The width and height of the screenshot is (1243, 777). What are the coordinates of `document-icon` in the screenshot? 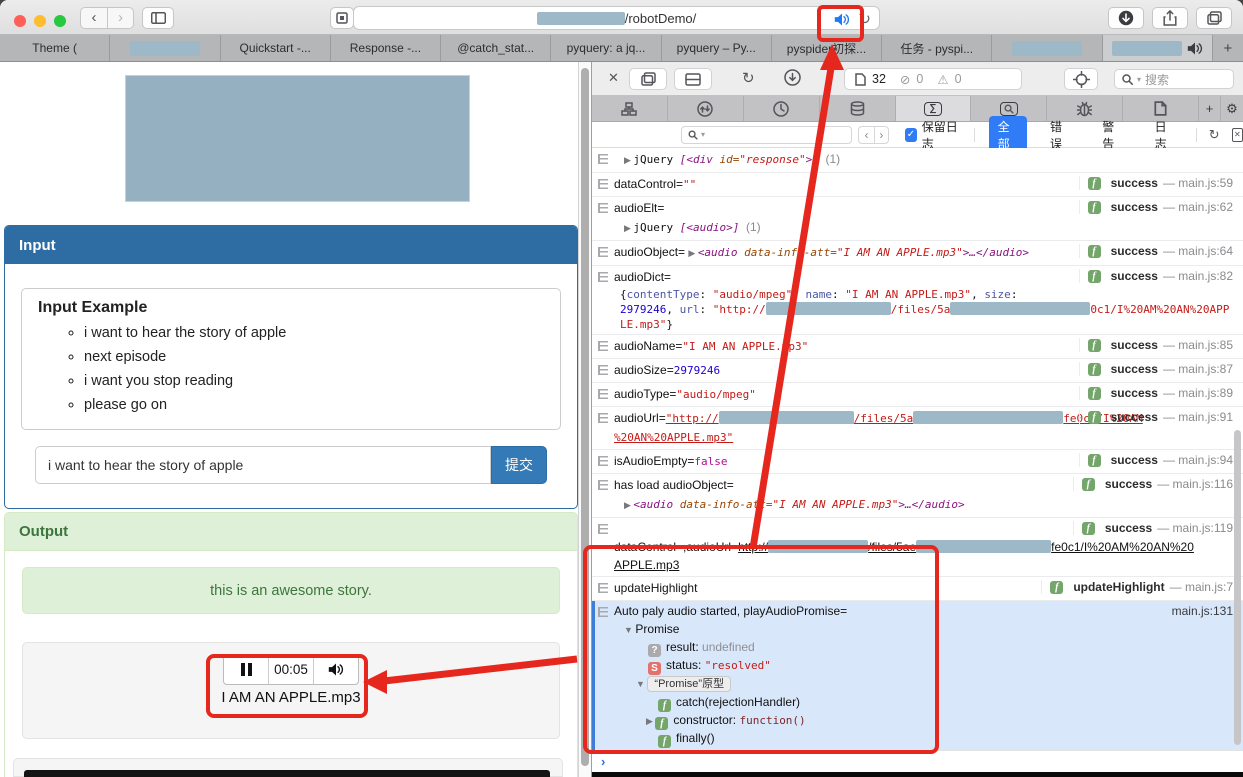 It's located at (860, 79).